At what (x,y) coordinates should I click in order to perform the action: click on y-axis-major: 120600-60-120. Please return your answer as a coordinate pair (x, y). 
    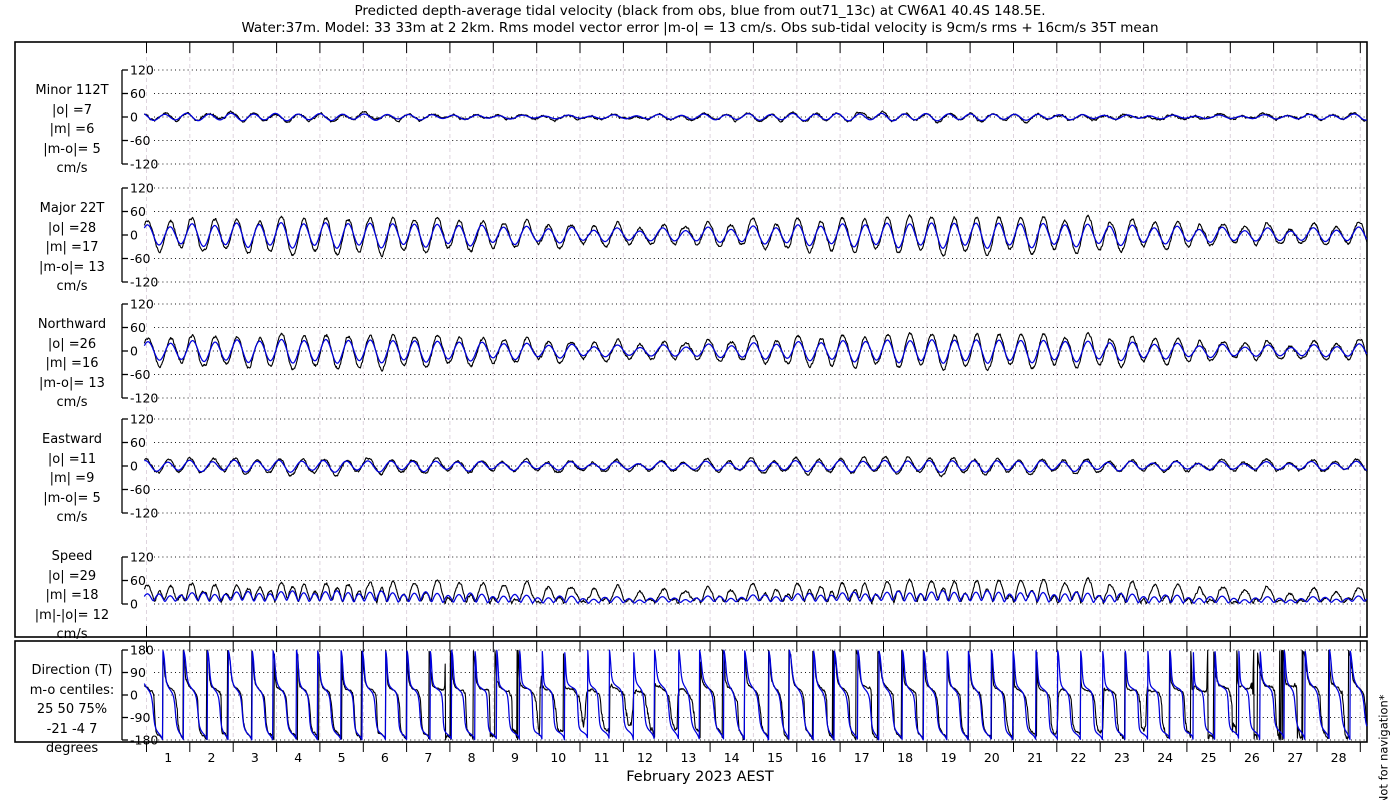
    Looking at the image, I should click on (743, 235).